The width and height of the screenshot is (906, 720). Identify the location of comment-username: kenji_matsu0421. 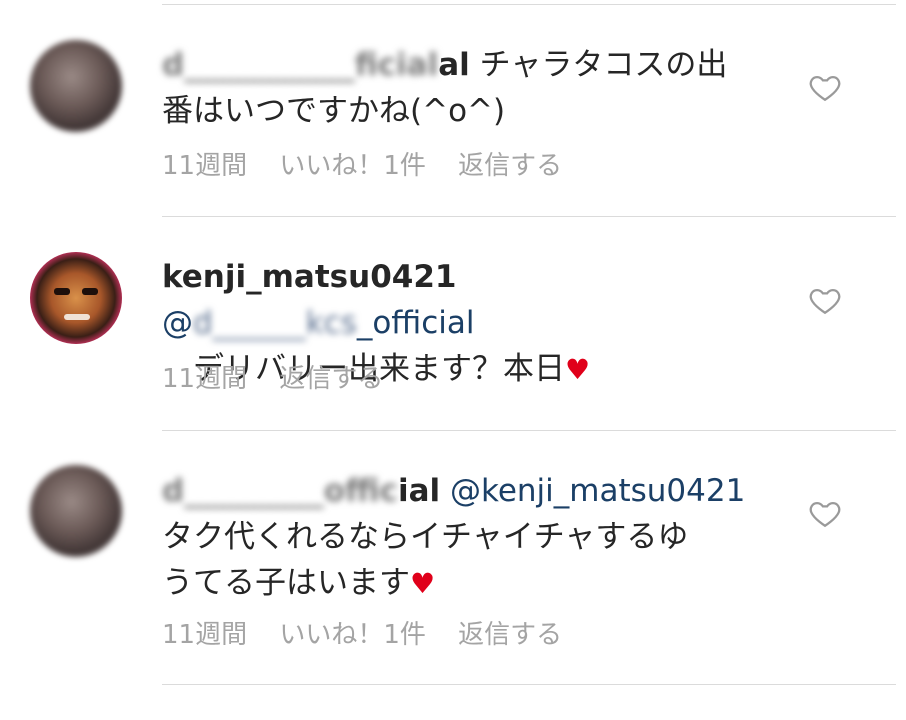
(309, 277).